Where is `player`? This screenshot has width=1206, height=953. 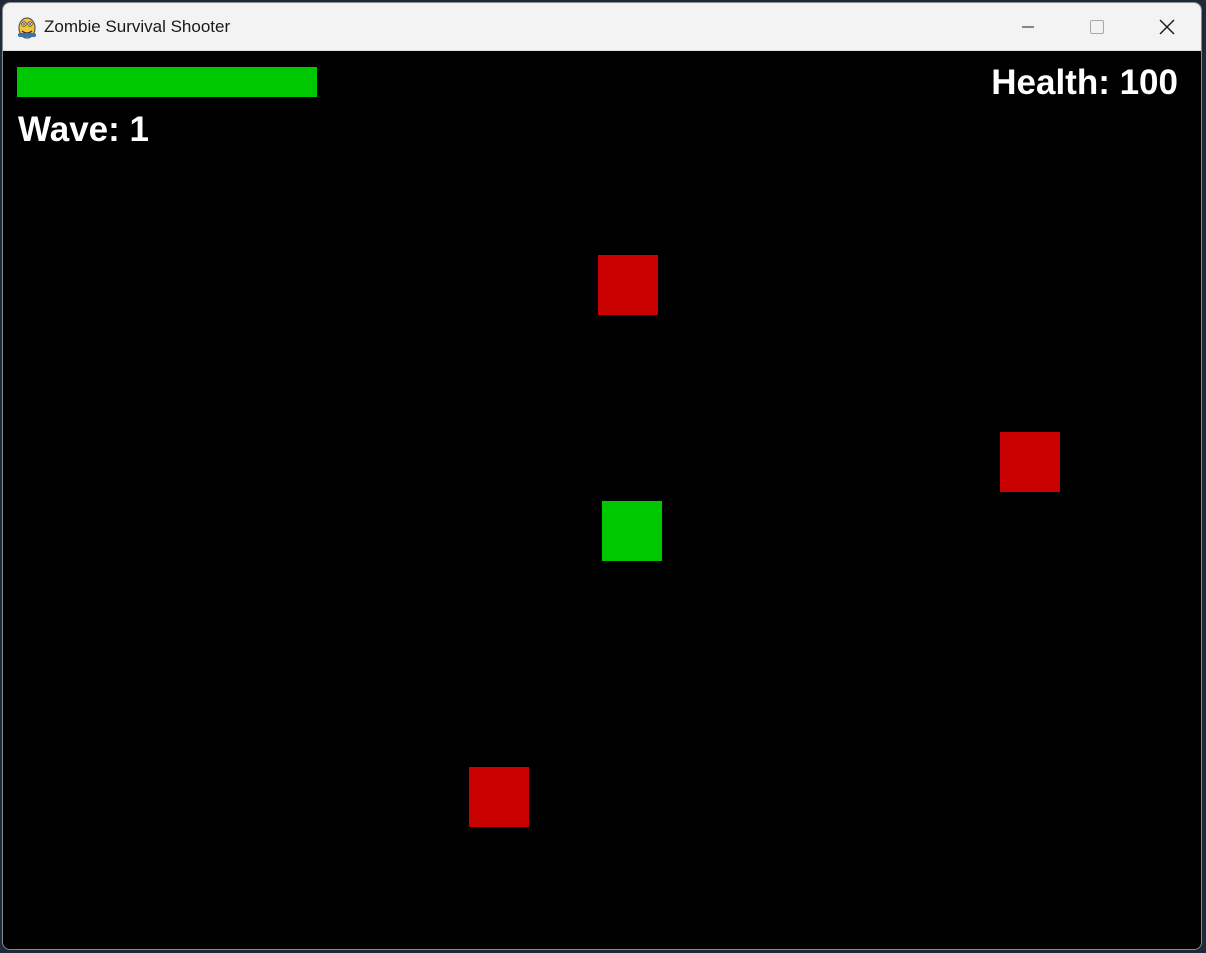
player is located at coordinates (632, 531).